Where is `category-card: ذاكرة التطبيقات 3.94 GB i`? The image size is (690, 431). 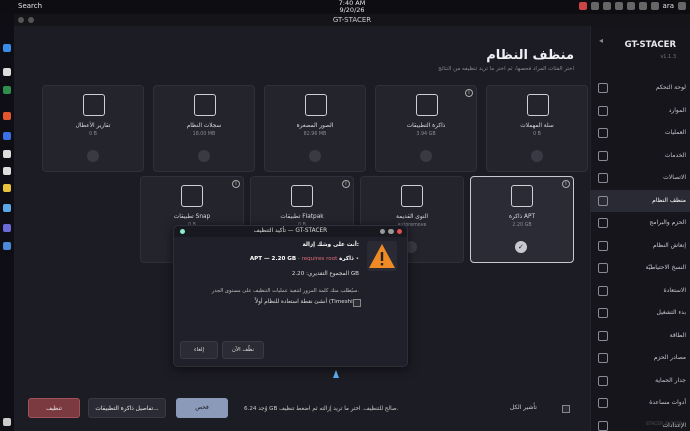
category-card: ذاكرة التطبيقات 3.94 GB i is located at coordinates (426, 128).